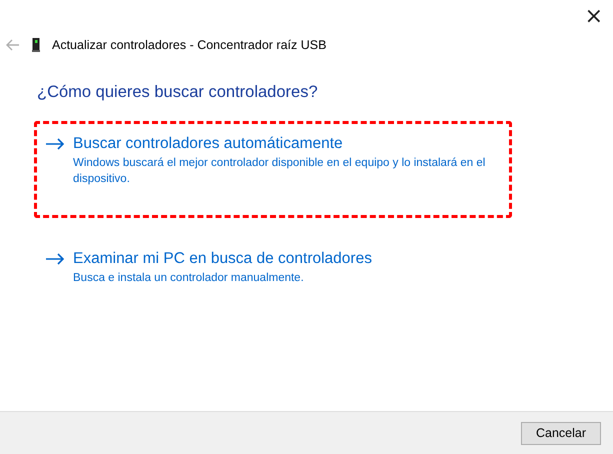 The height and width of the screenshot is (454, 613). I want to click on option-description: Windows buscará el mejor controlador disponible en el equipo y lo instalará en el dispositivo., so click(279, 171).